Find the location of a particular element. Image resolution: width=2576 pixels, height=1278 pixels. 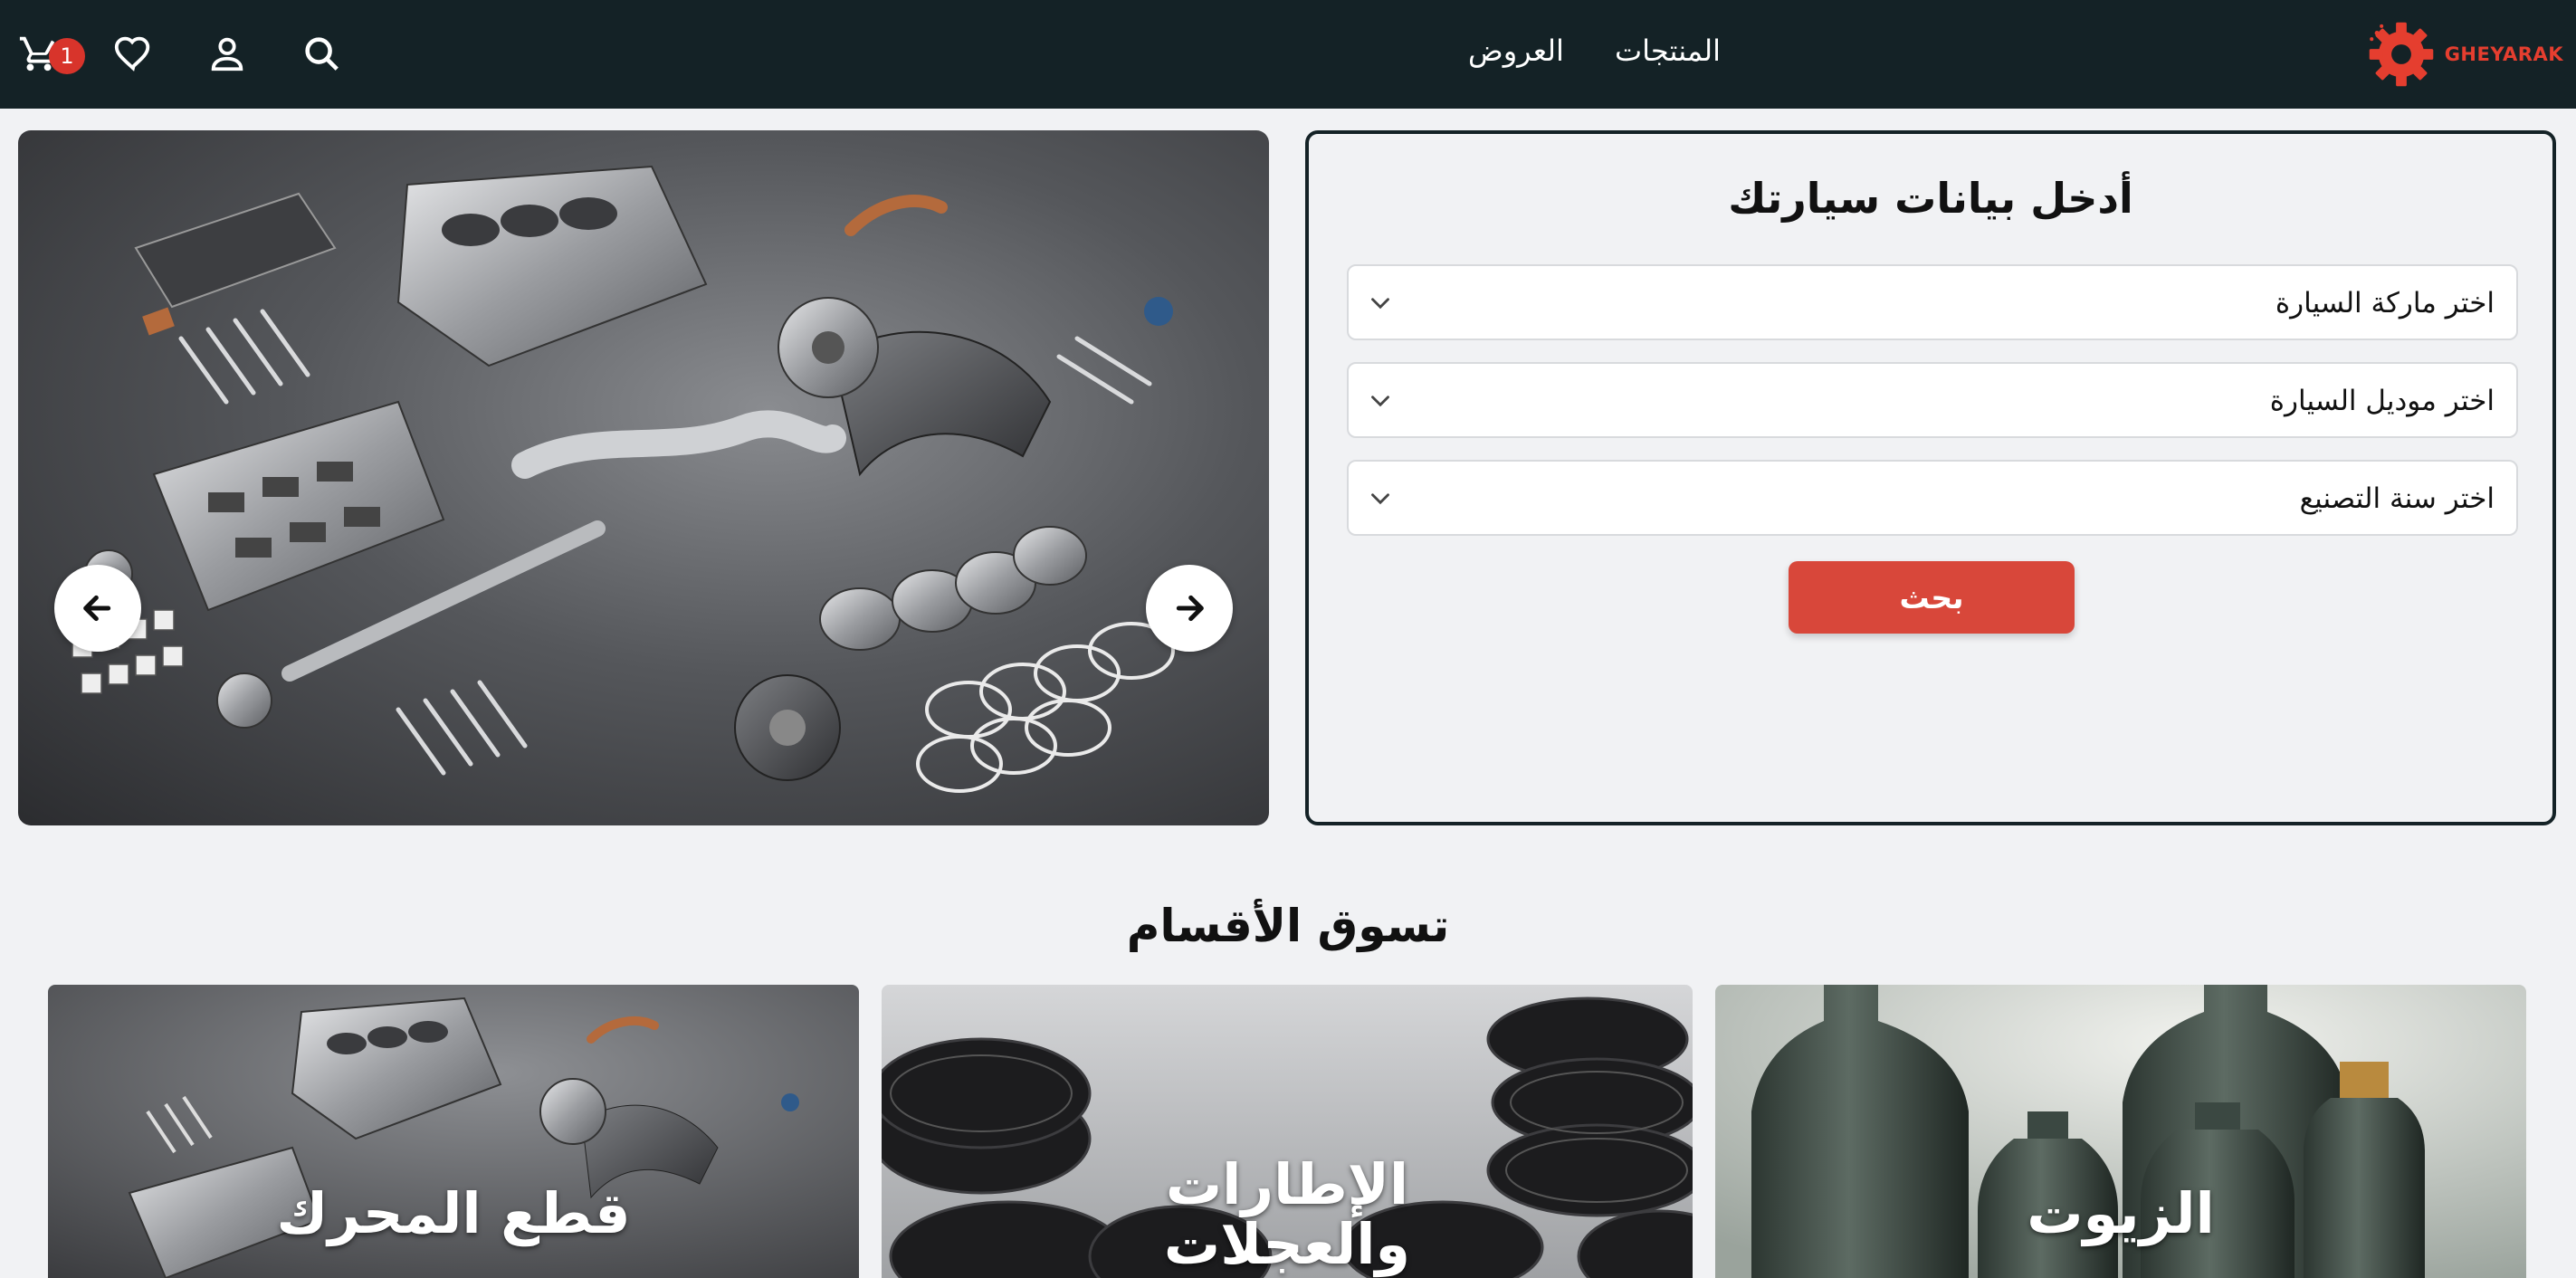

category-card-engine-parts: قطع المحرك is located at coordinates (453, 1132).